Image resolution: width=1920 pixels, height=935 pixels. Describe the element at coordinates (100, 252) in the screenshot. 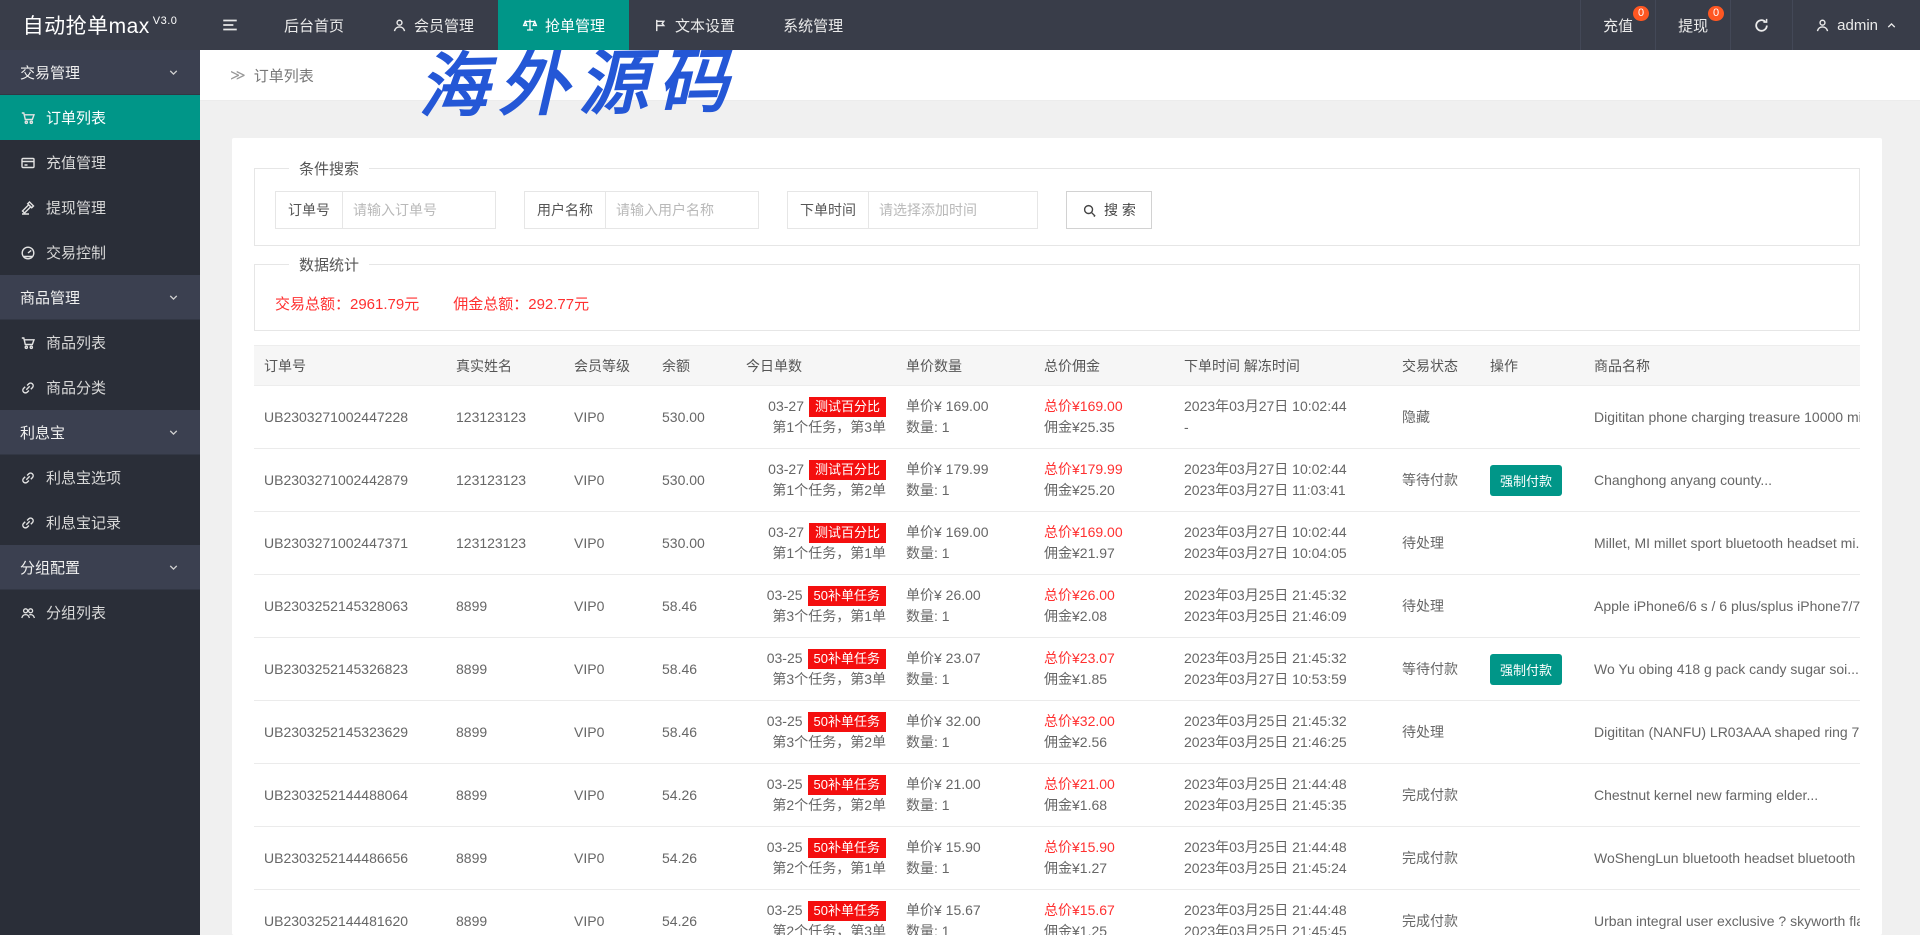

I see `sidebar-item-trade-control: 交易控制` at that location.